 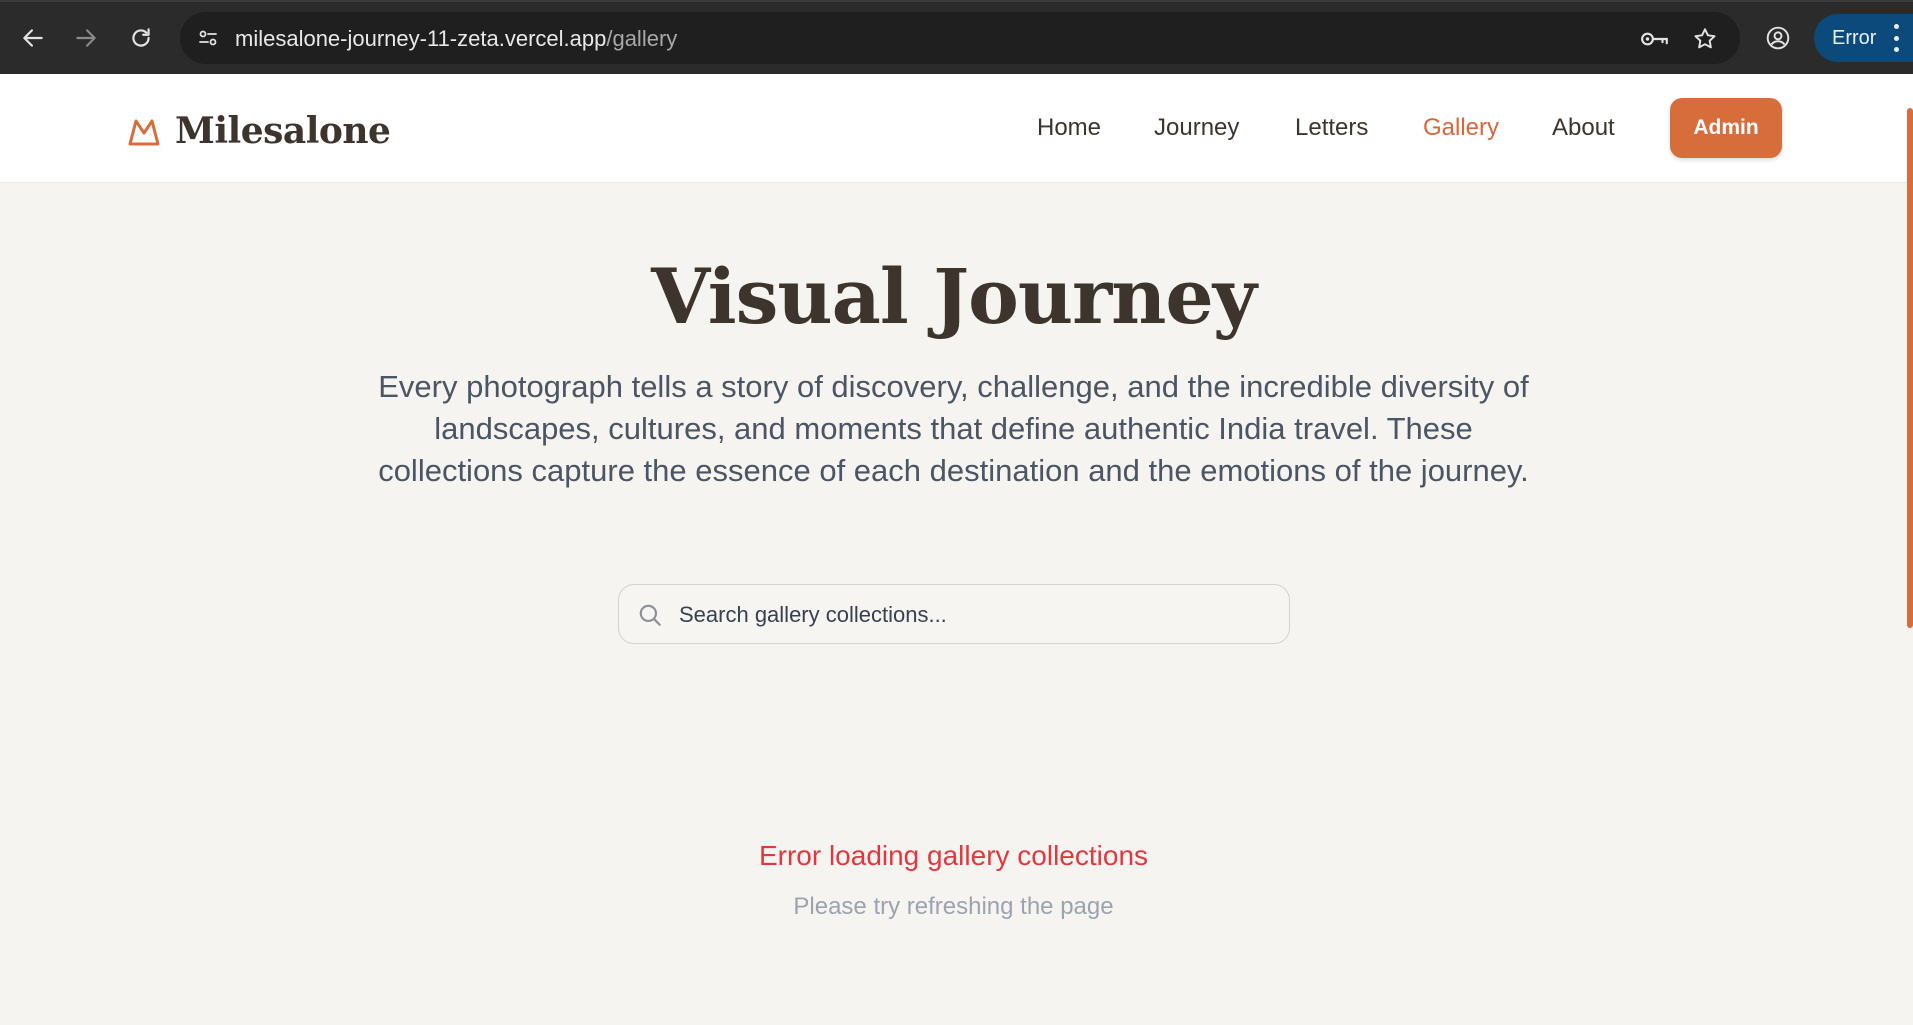 I want to click on forward-button, so click(x=86, y=38).